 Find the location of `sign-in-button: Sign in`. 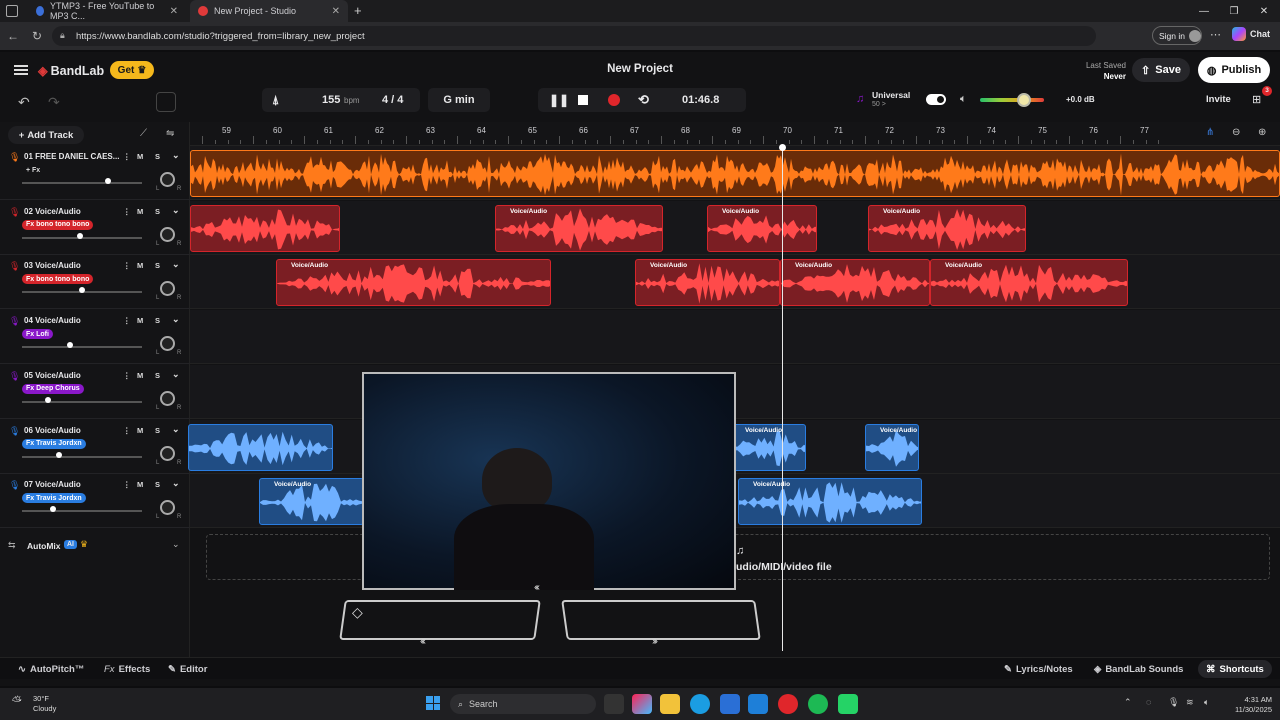

sign-in-button: Sign in is located at coordinates (1177, 35).